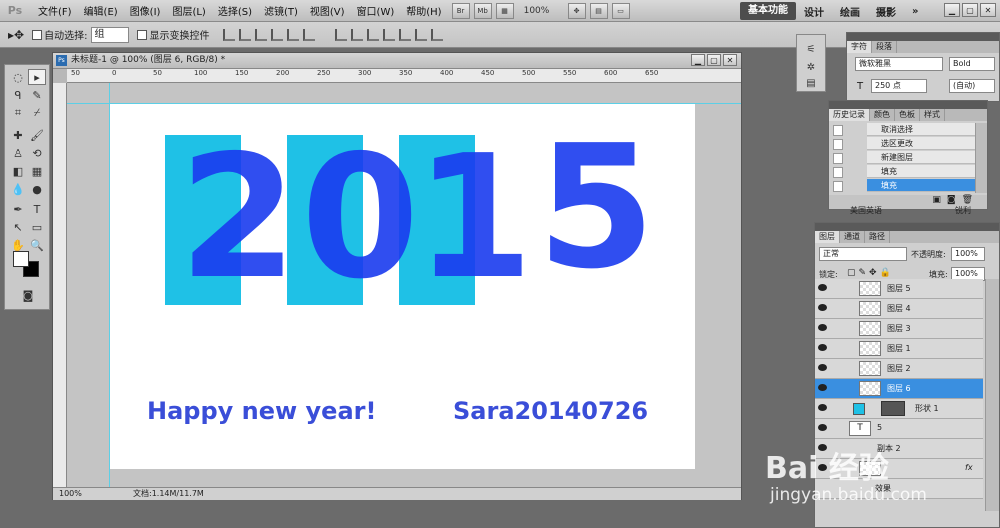  What do you see at coordinates (932, 115) in the screenshot?
I see `tab-styles: 样式` at bounding box center [932, 115].